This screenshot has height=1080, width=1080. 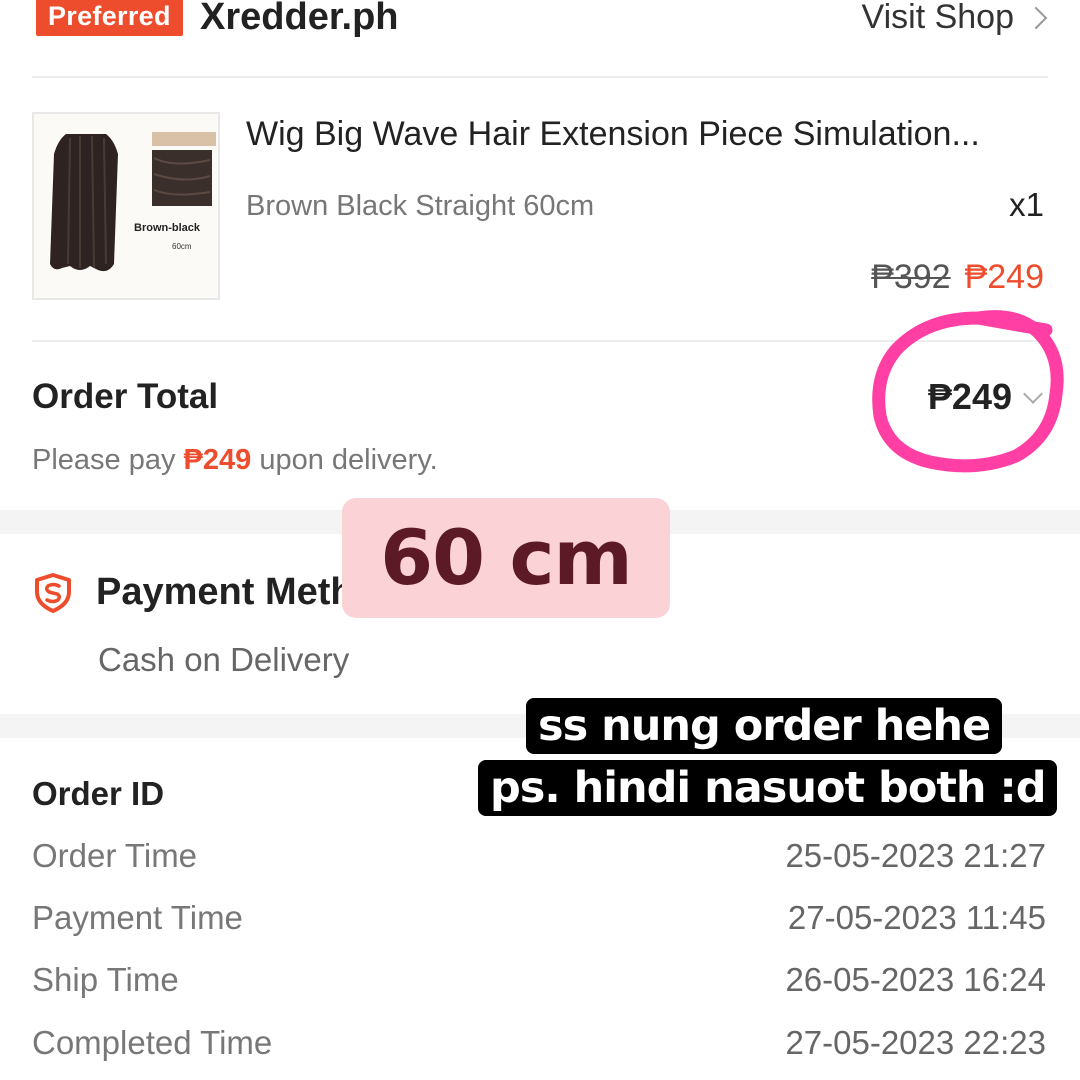 I want to click on caption-line-2: ps. hindi nasuot both :d, so click(x=768, y=788).